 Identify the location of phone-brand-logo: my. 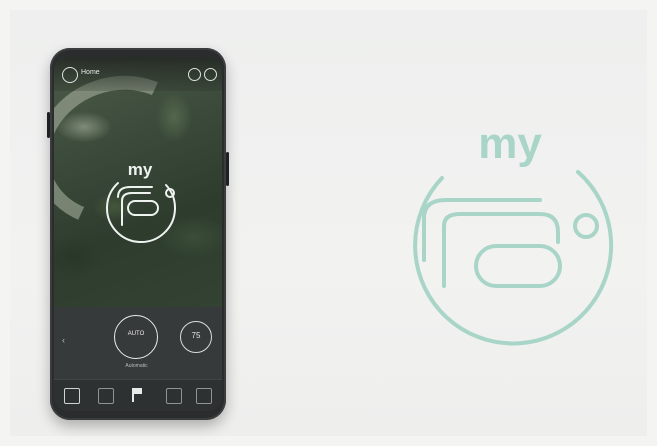
(141, 202).